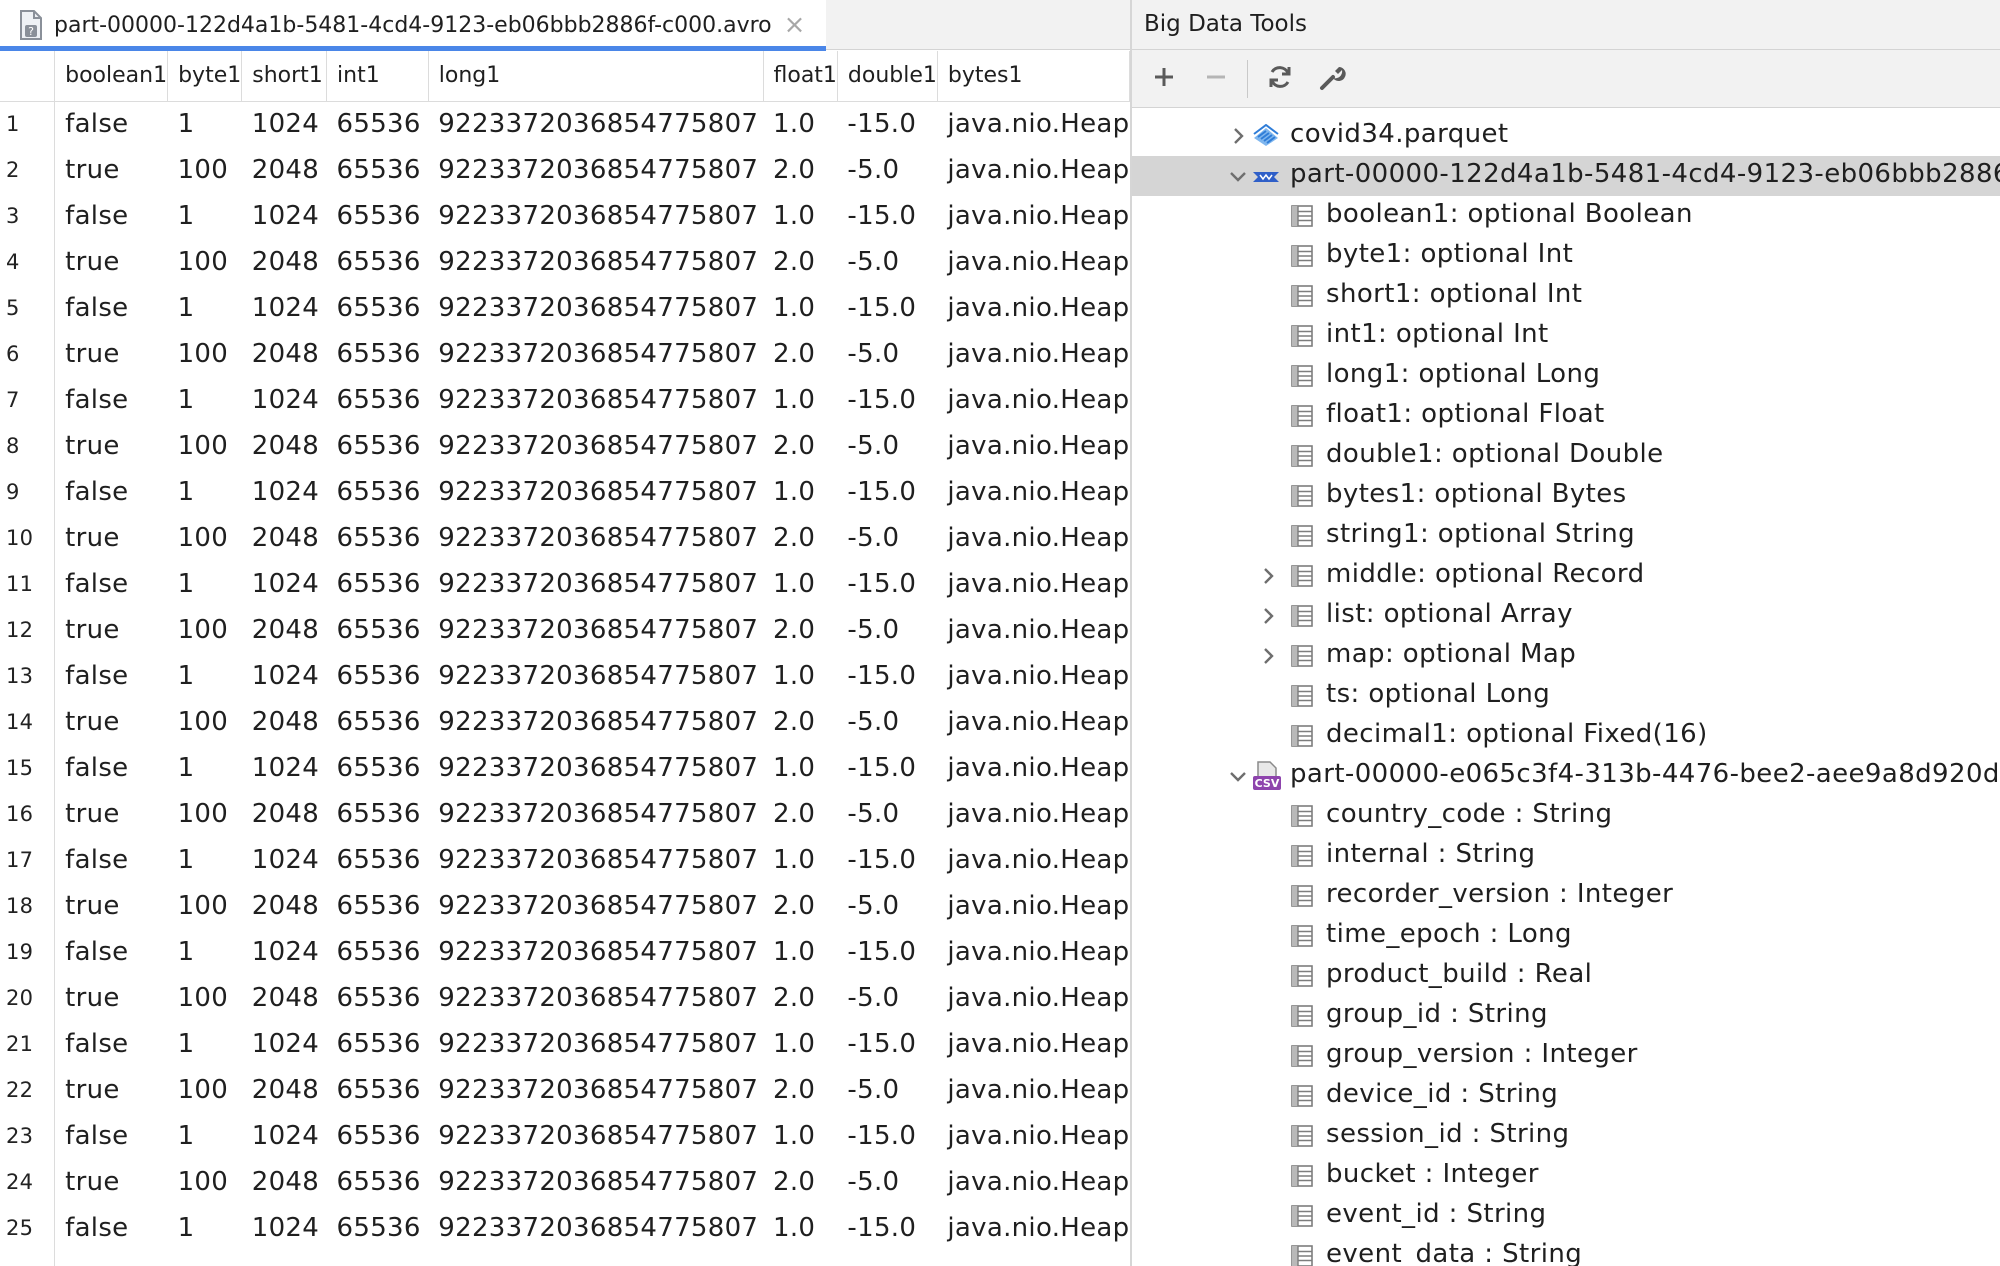 The image size is (2000, 1266). I want to click on tree-field-node: short1: optional Int, so click(1566, 296).